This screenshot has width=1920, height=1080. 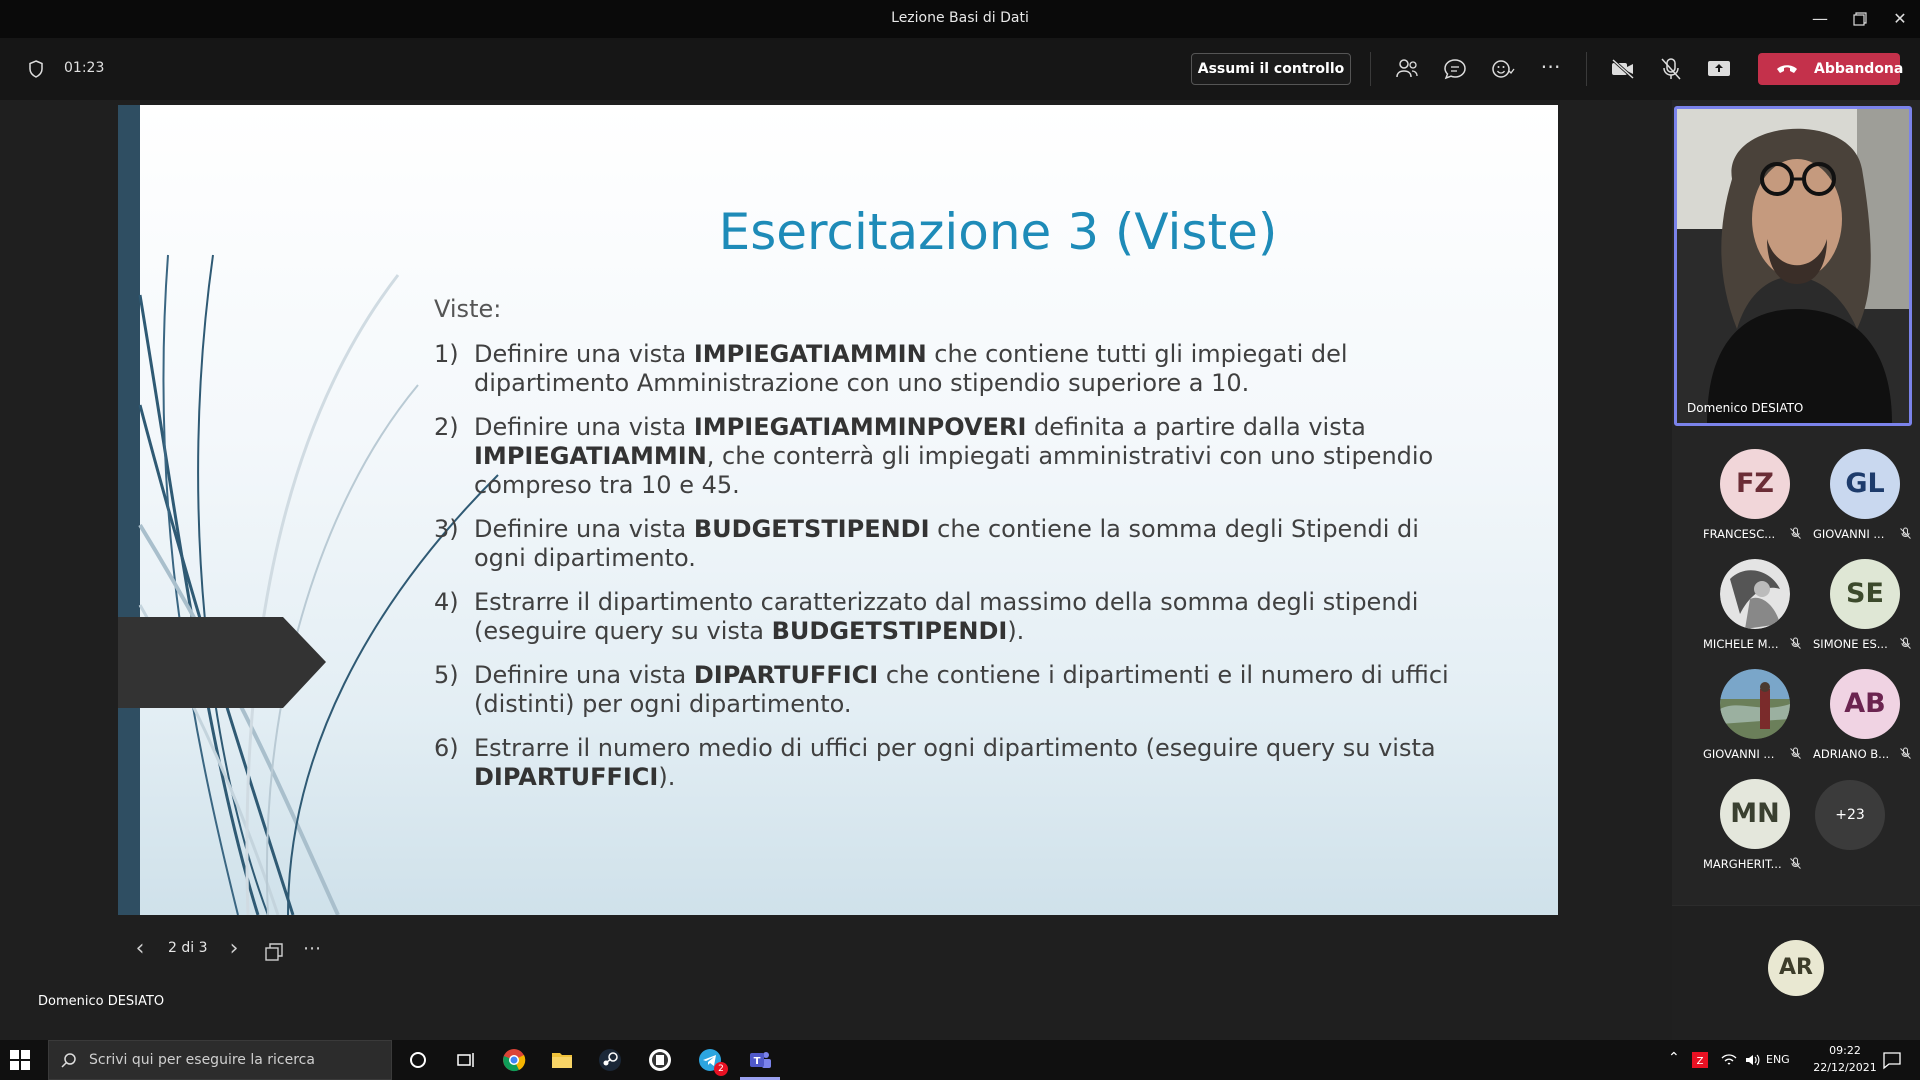 I want to click on item-bold: DIPARTUFFICI, so click(x=566, y=777).